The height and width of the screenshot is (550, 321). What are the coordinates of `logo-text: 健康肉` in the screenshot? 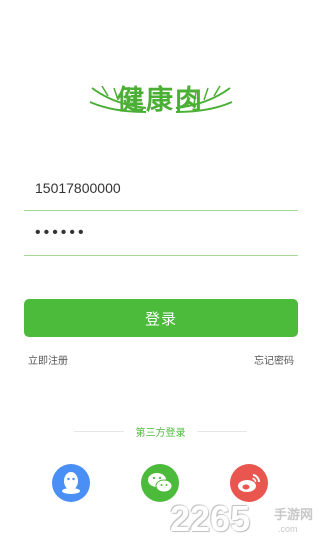 It's located at (160, 100).